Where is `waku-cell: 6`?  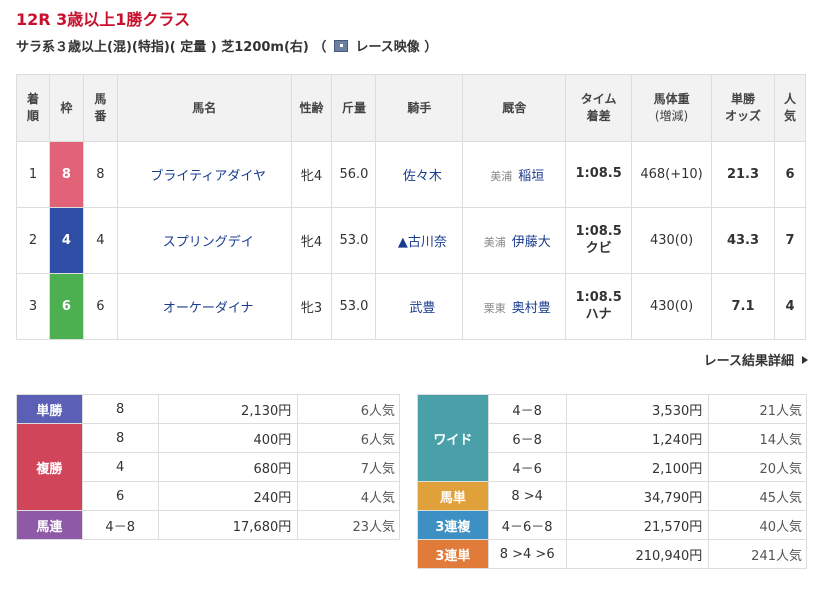
waku-cell: 6 is located at coordinates (66, 306).